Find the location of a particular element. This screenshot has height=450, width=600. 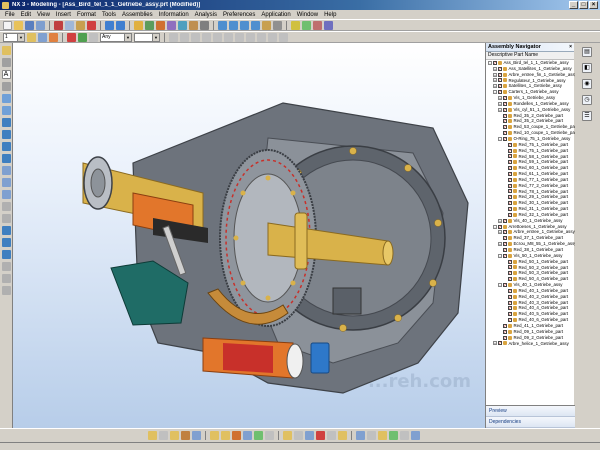

arrangement-icon is located at coordinates (309, 435).